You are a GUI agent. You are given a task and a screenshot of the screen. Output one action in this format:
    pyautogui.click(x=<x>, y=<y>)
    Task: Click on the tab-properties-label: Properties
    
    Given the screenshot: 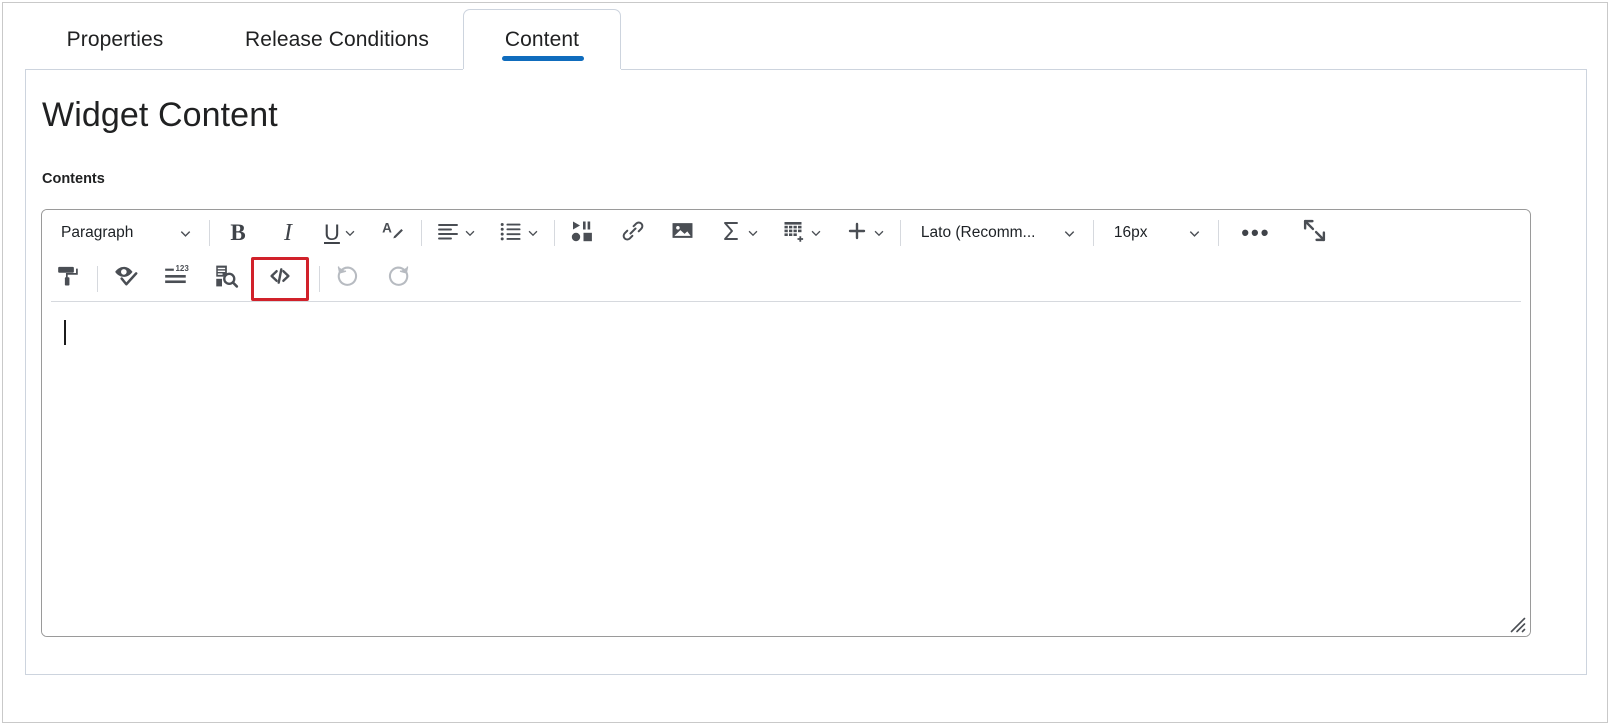 What is the action you would take?
    pyautogui.click(x=115, y=39)
    